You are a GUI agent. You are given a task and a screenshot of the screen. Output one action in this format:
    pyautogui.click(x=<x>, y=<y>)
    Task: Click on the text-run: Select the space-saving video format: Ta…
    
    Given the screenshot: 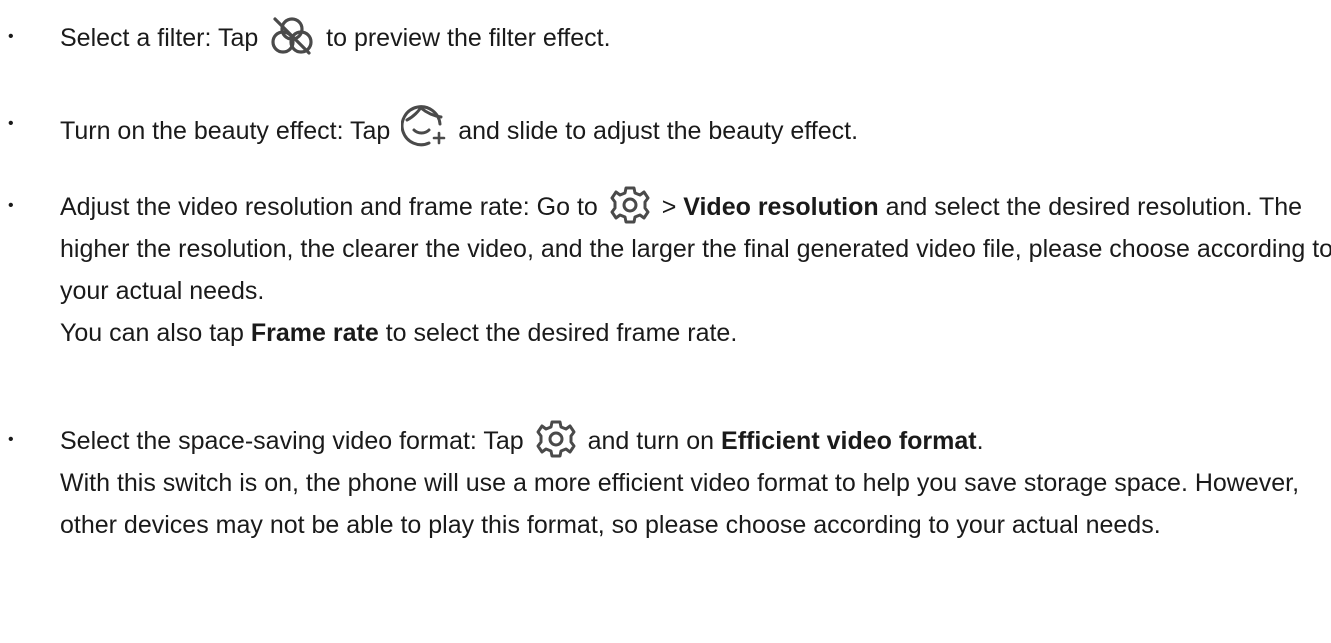 What is the action you would take?
    pyautogui.click(x=295, y=441)
    